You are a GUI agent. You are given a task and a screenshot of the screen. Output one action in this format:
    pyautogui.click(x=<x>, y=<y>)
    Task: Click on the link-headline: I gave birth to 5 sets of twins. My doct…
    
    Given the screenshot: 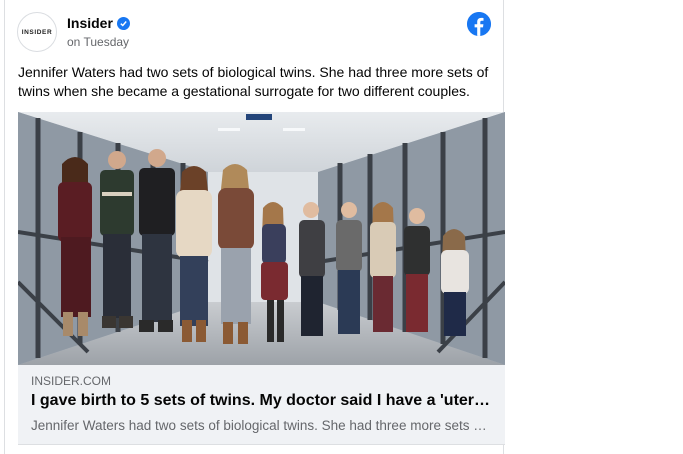 What is the action you would take?
    pyautogui.click(x=262, y=401)
    